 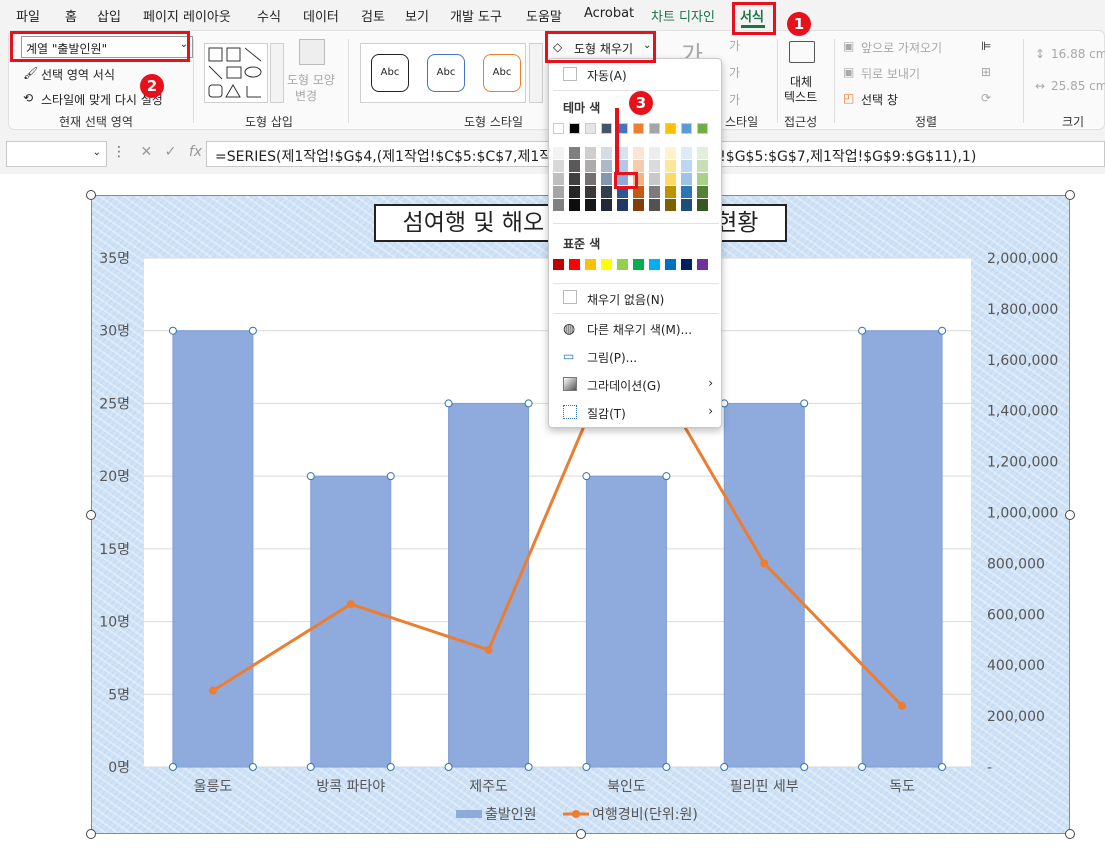 I want to click on y-left-tick-label: 30명, so click(x=114, y=332).